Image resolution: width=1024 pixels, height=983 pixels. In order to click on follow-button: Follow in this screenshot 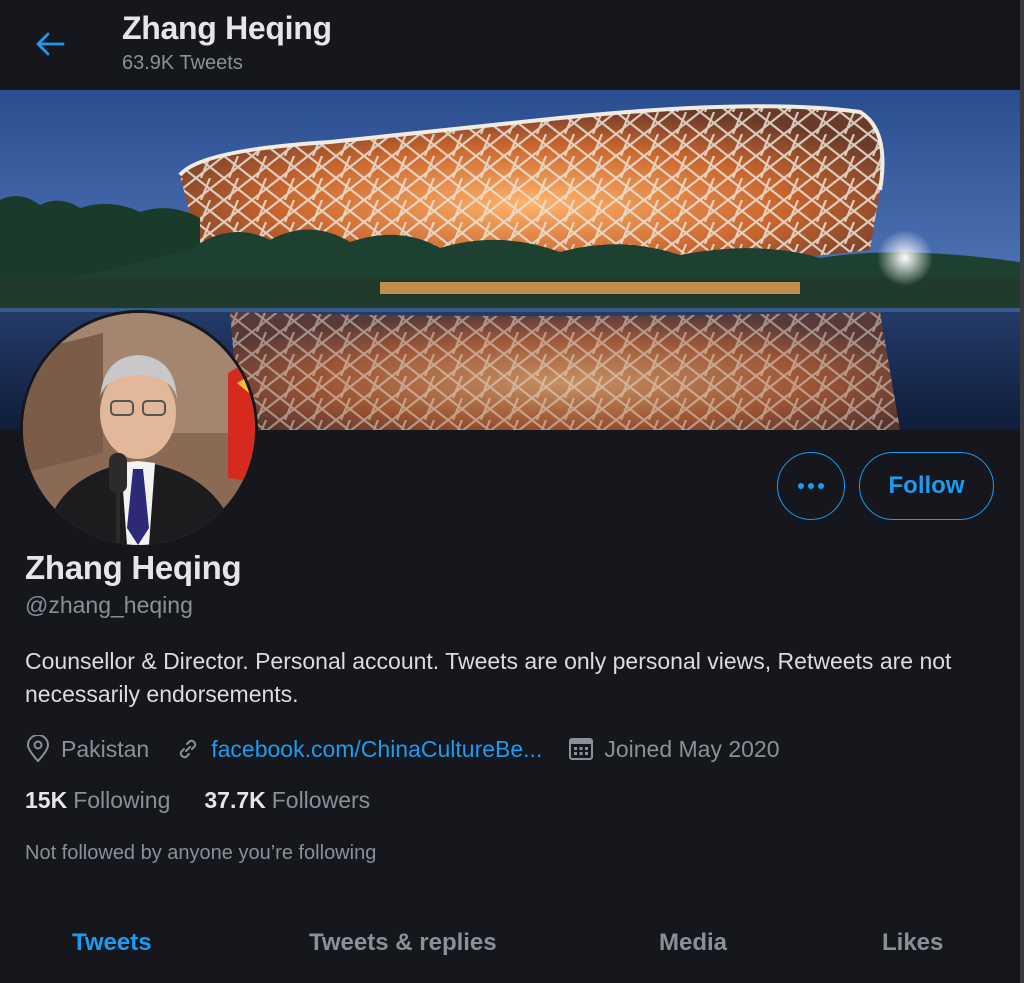, I will do `click(926, 486)`.